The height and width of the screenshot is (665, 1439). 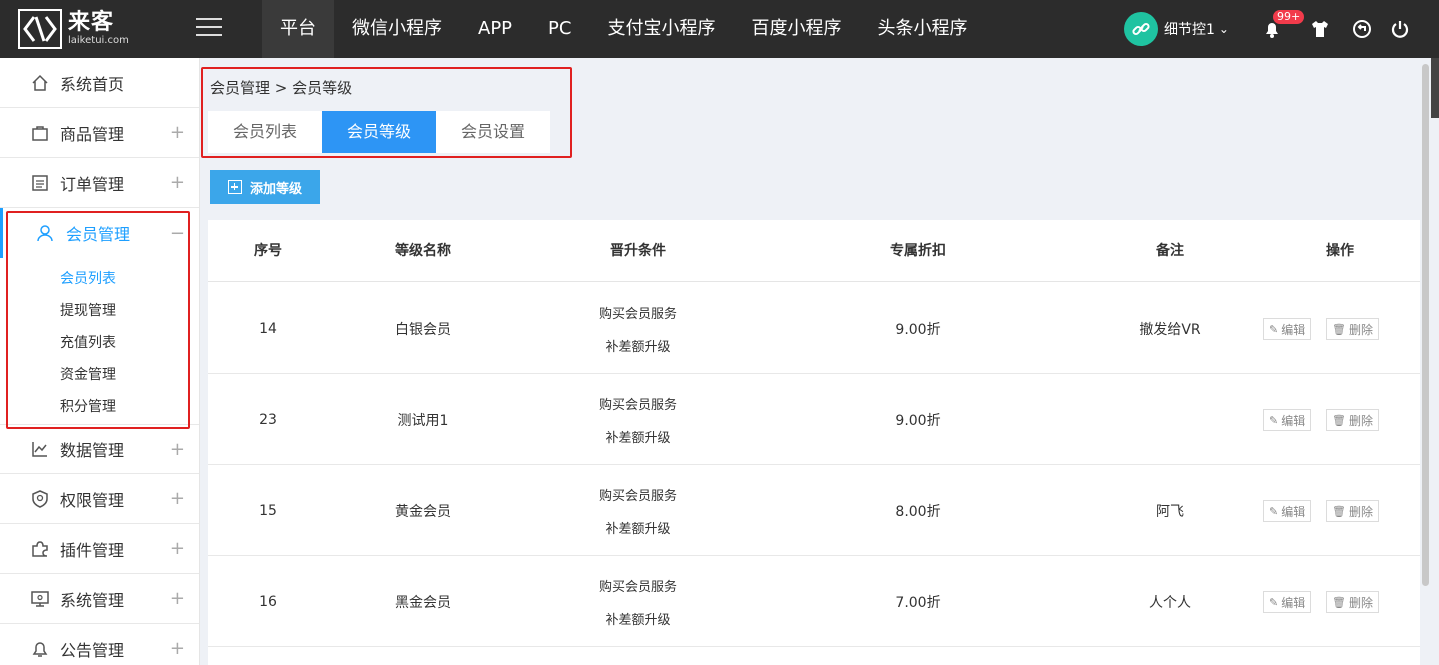 I want to click on shield-icon, so click(x=40, y=499).